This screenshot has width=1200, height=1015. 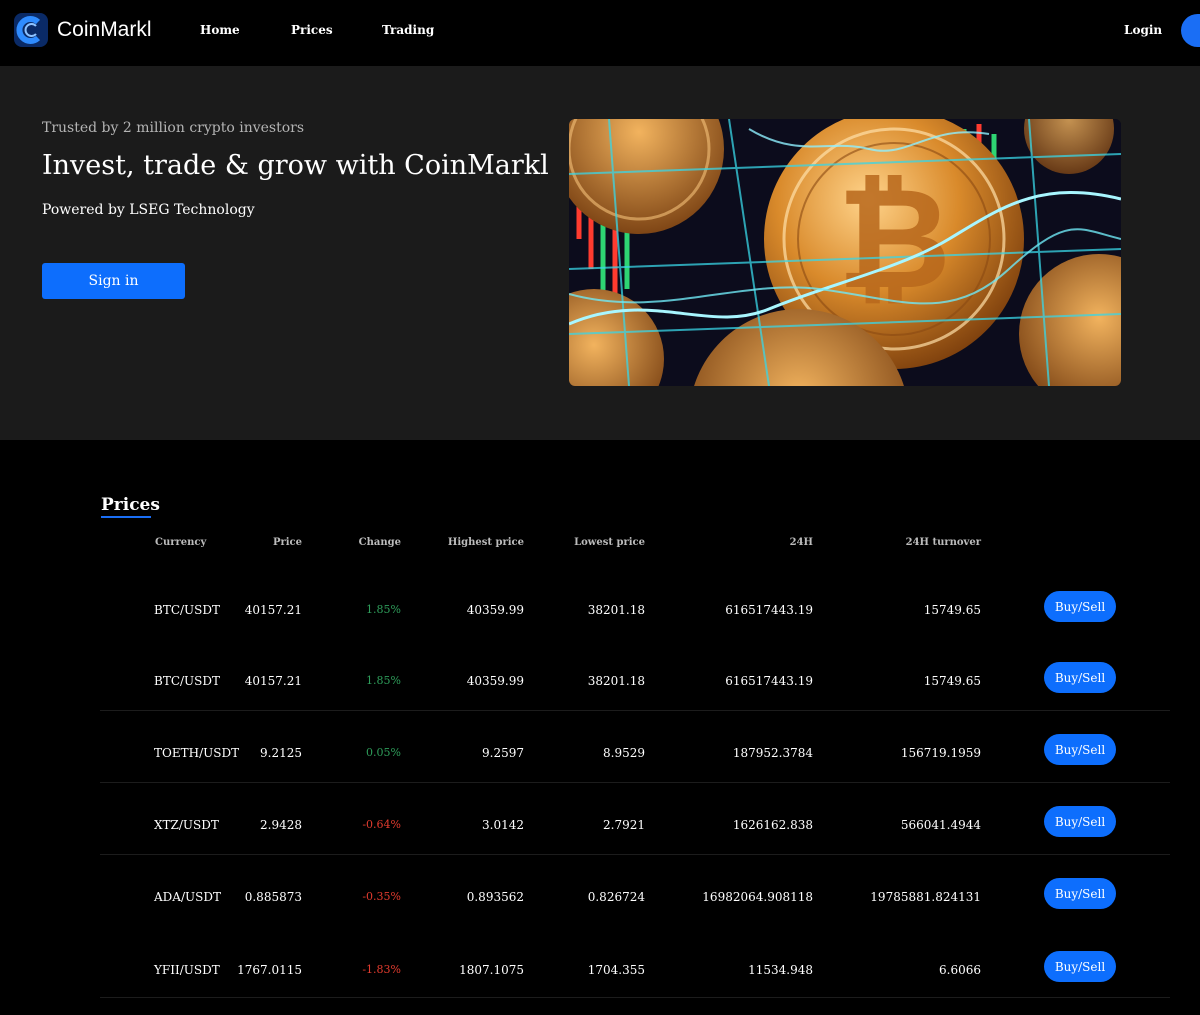 I want to click on column-header-price: Price, so click(x=287, y=542).